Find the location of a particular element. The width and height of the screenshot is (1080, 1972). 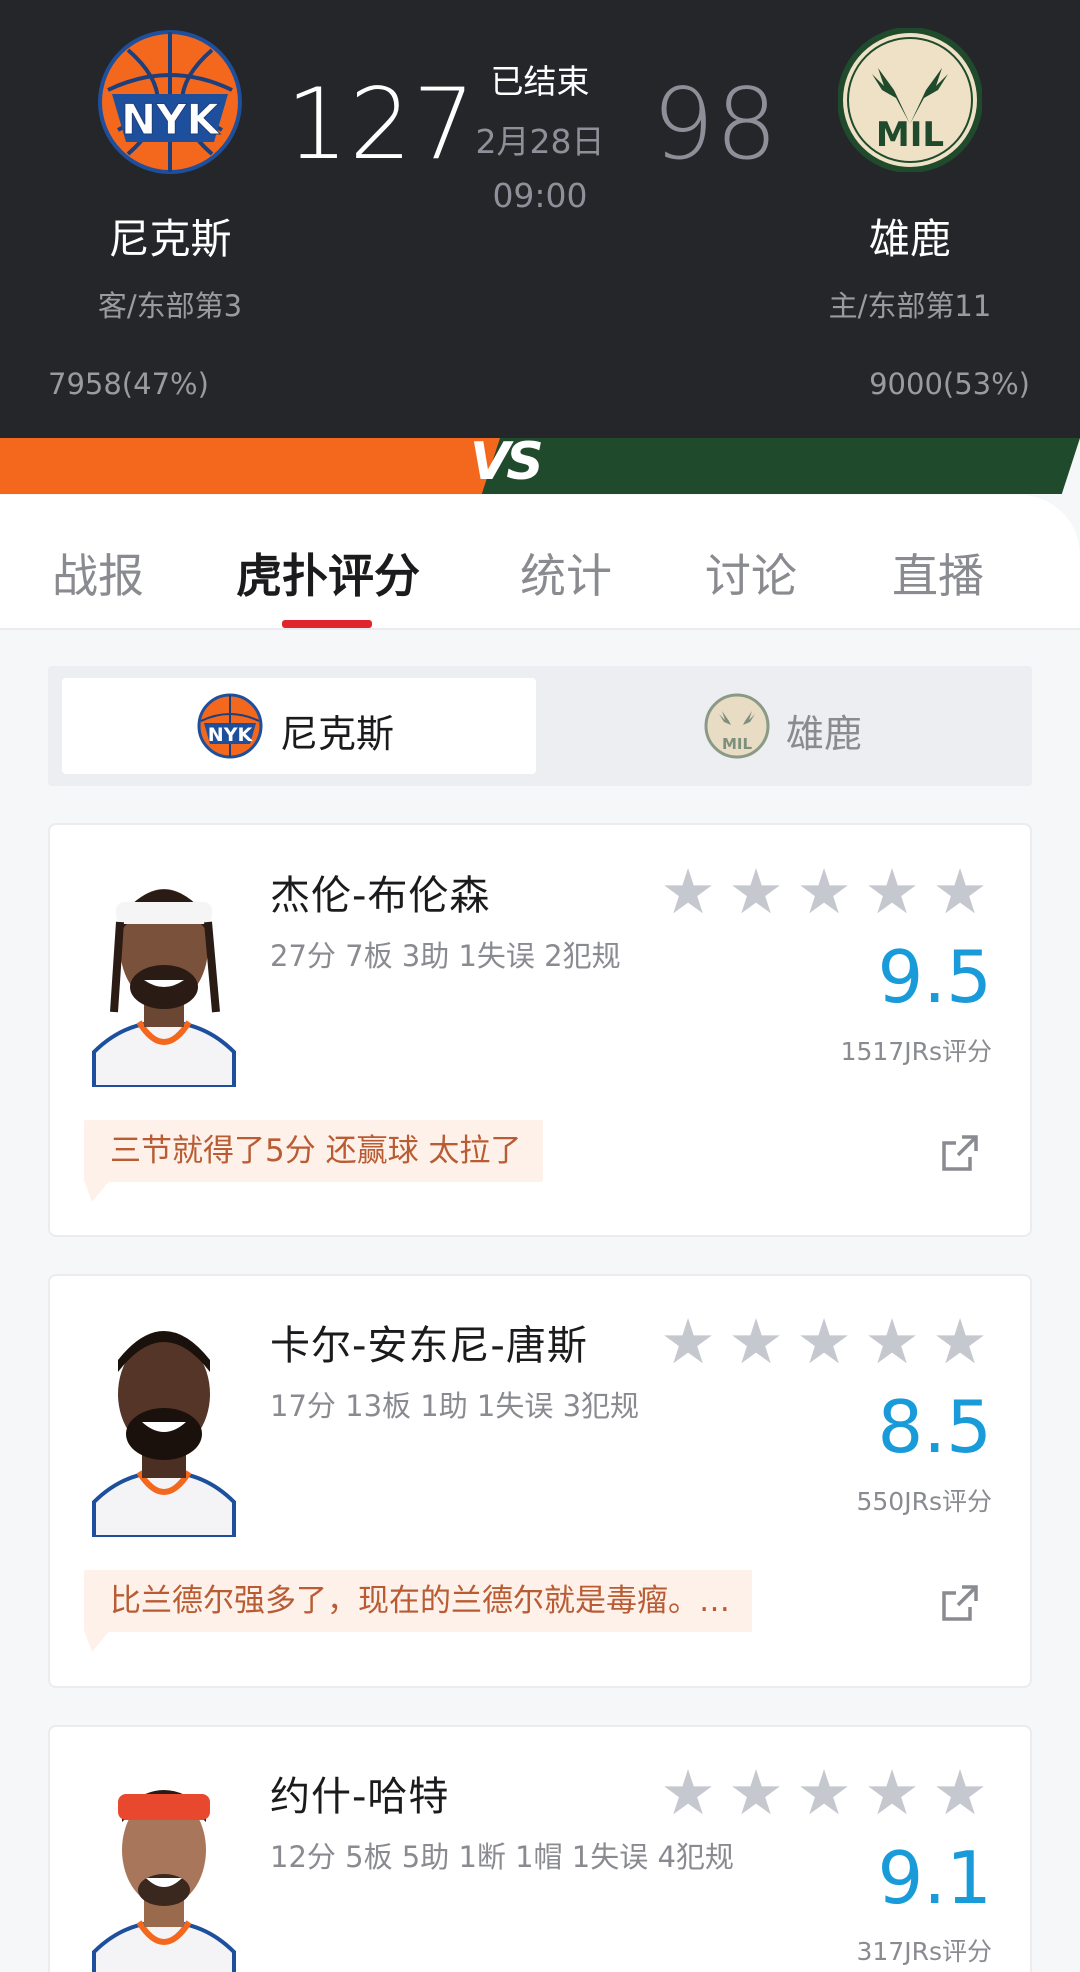

team-switch-bucks-label: 雄鹿 is located at coordinates (824, 730).